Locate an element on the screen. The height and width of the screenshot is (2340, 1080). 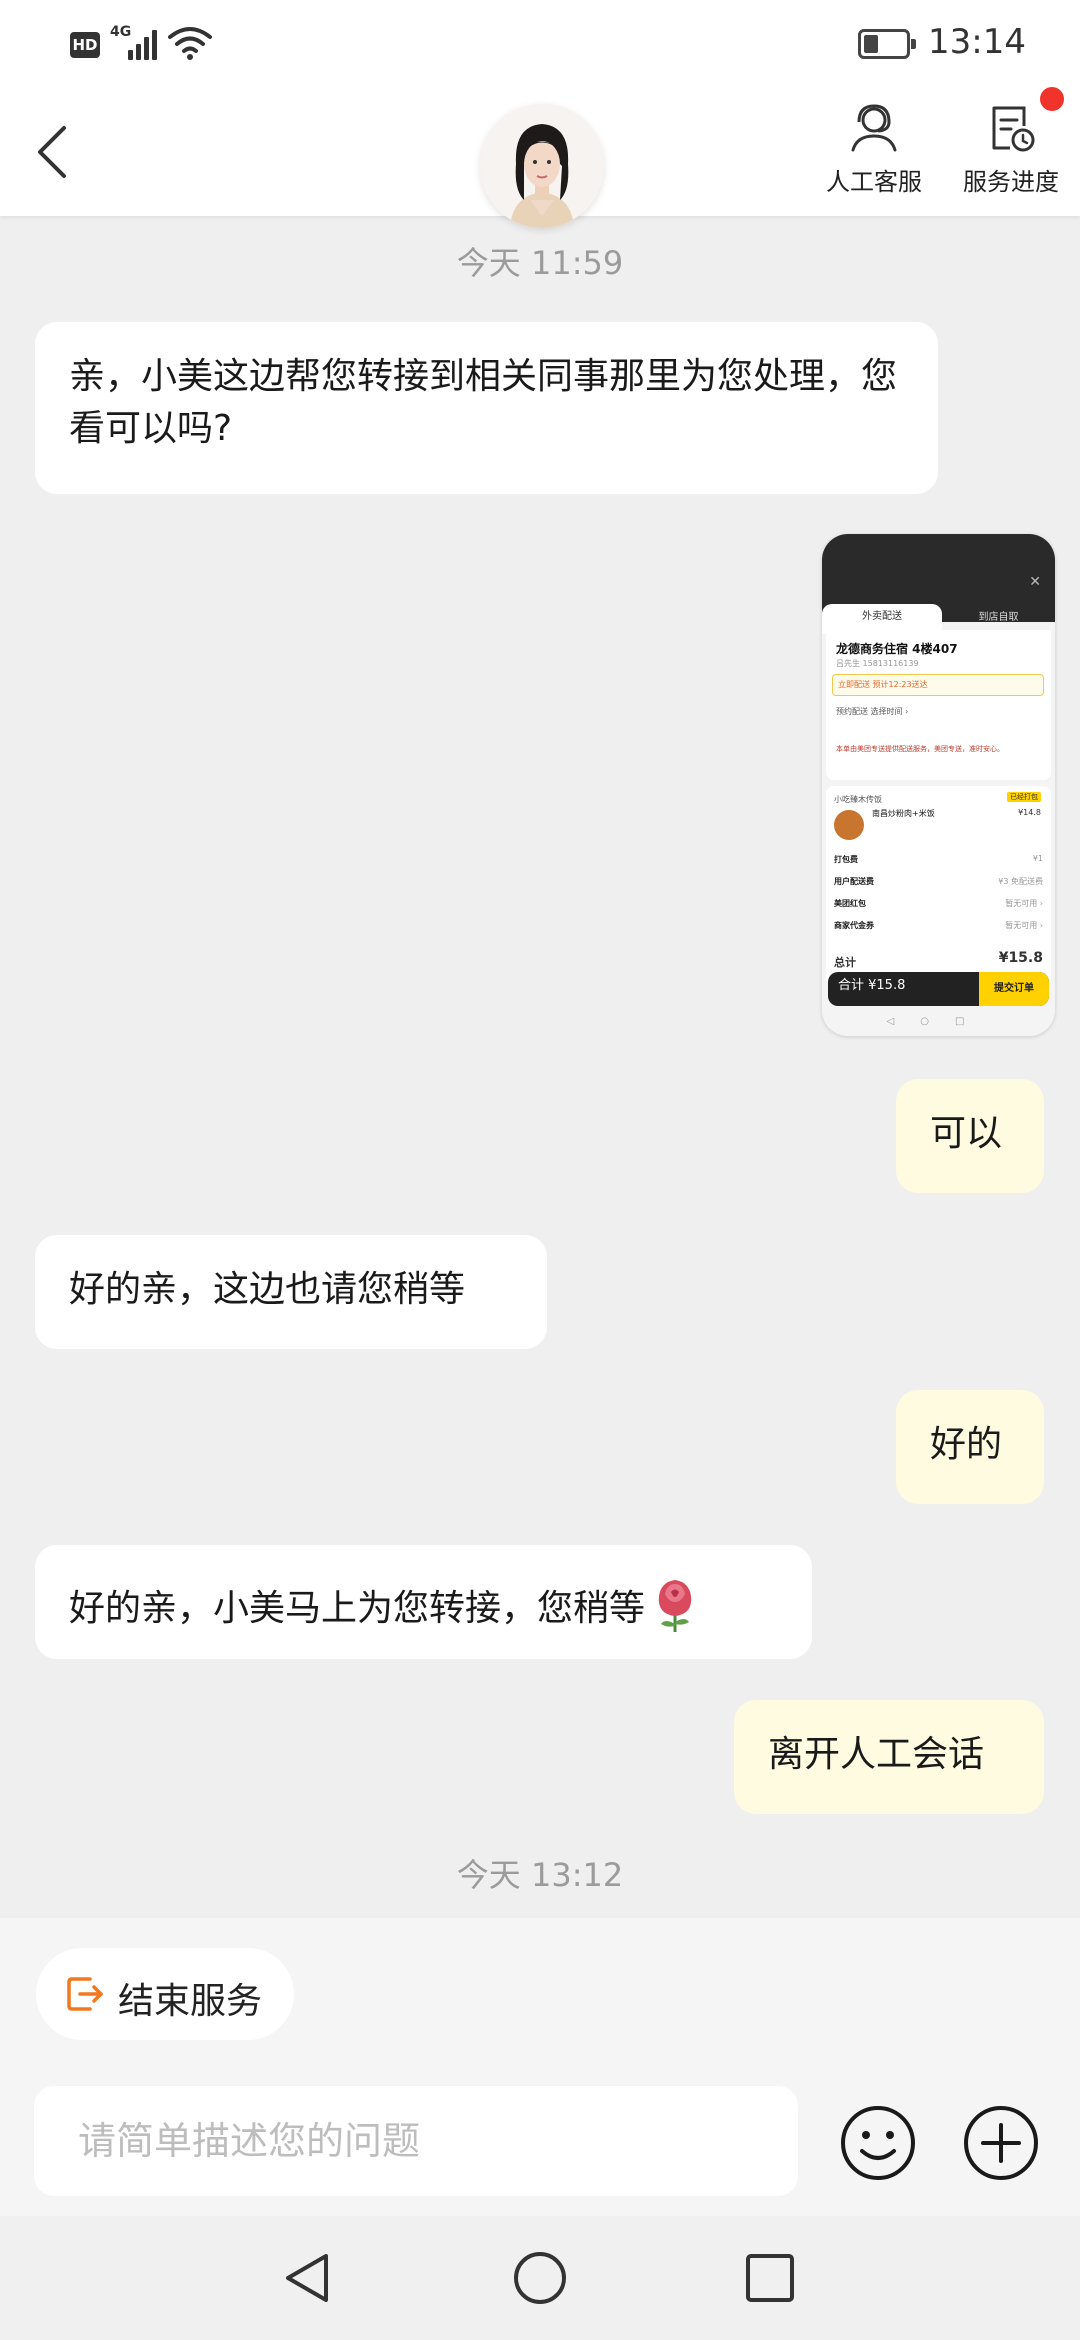
customer-service-label: 人工客服 is located at coordinates (874, 182).